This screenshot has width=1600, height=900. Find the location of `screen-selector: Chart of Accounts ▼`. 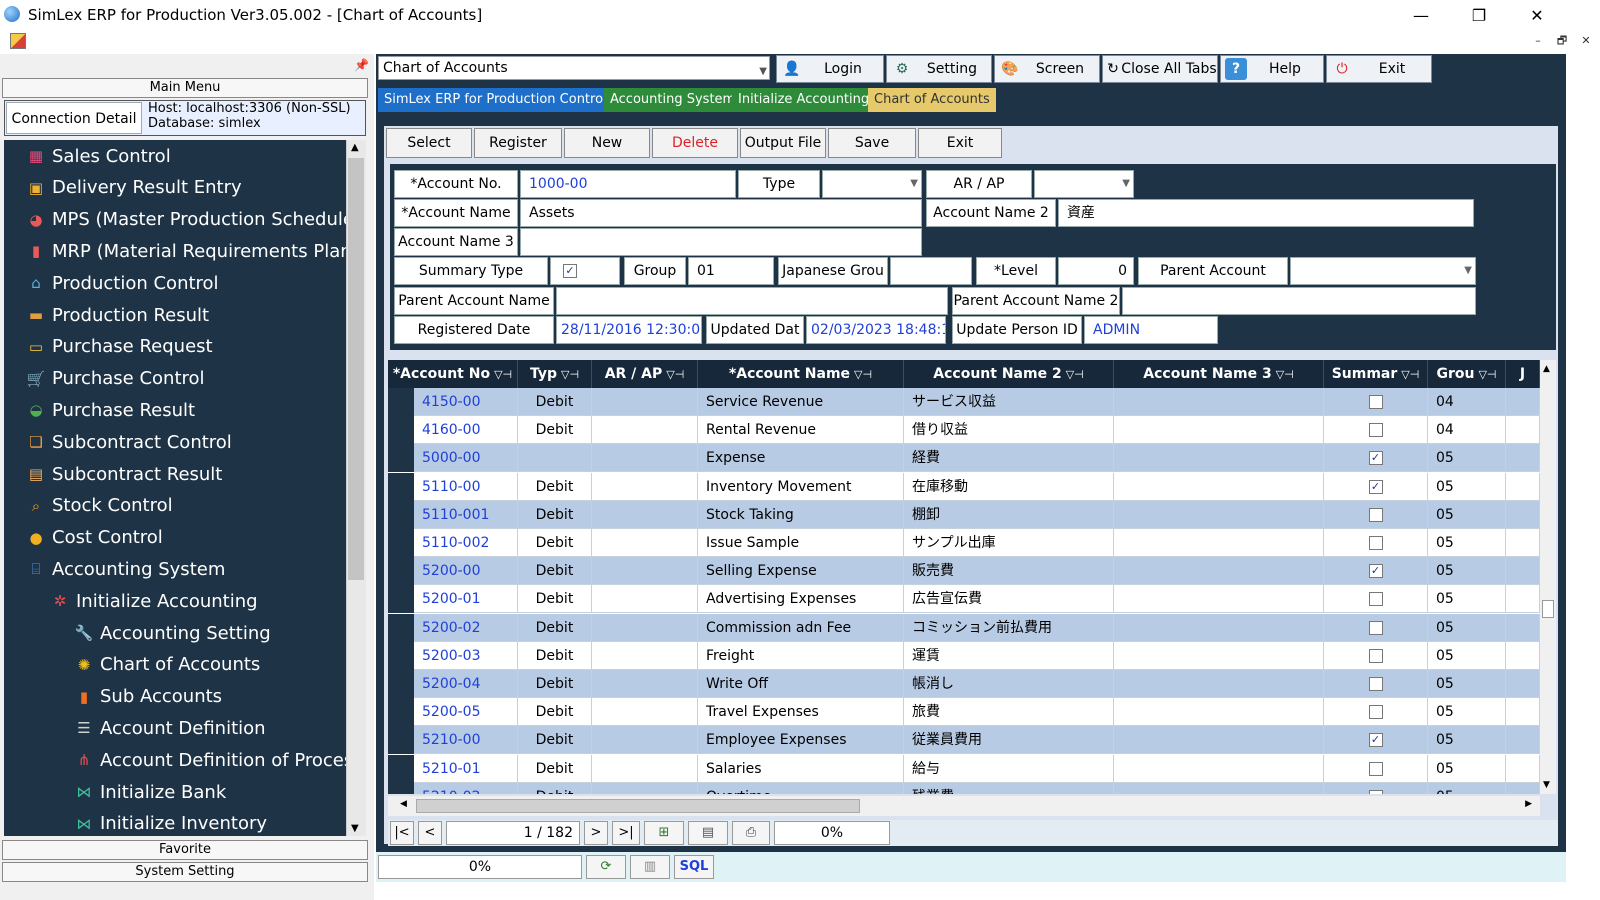

screen-selector: Chart of Accounts ▼ is located at coordinates (574, 68).